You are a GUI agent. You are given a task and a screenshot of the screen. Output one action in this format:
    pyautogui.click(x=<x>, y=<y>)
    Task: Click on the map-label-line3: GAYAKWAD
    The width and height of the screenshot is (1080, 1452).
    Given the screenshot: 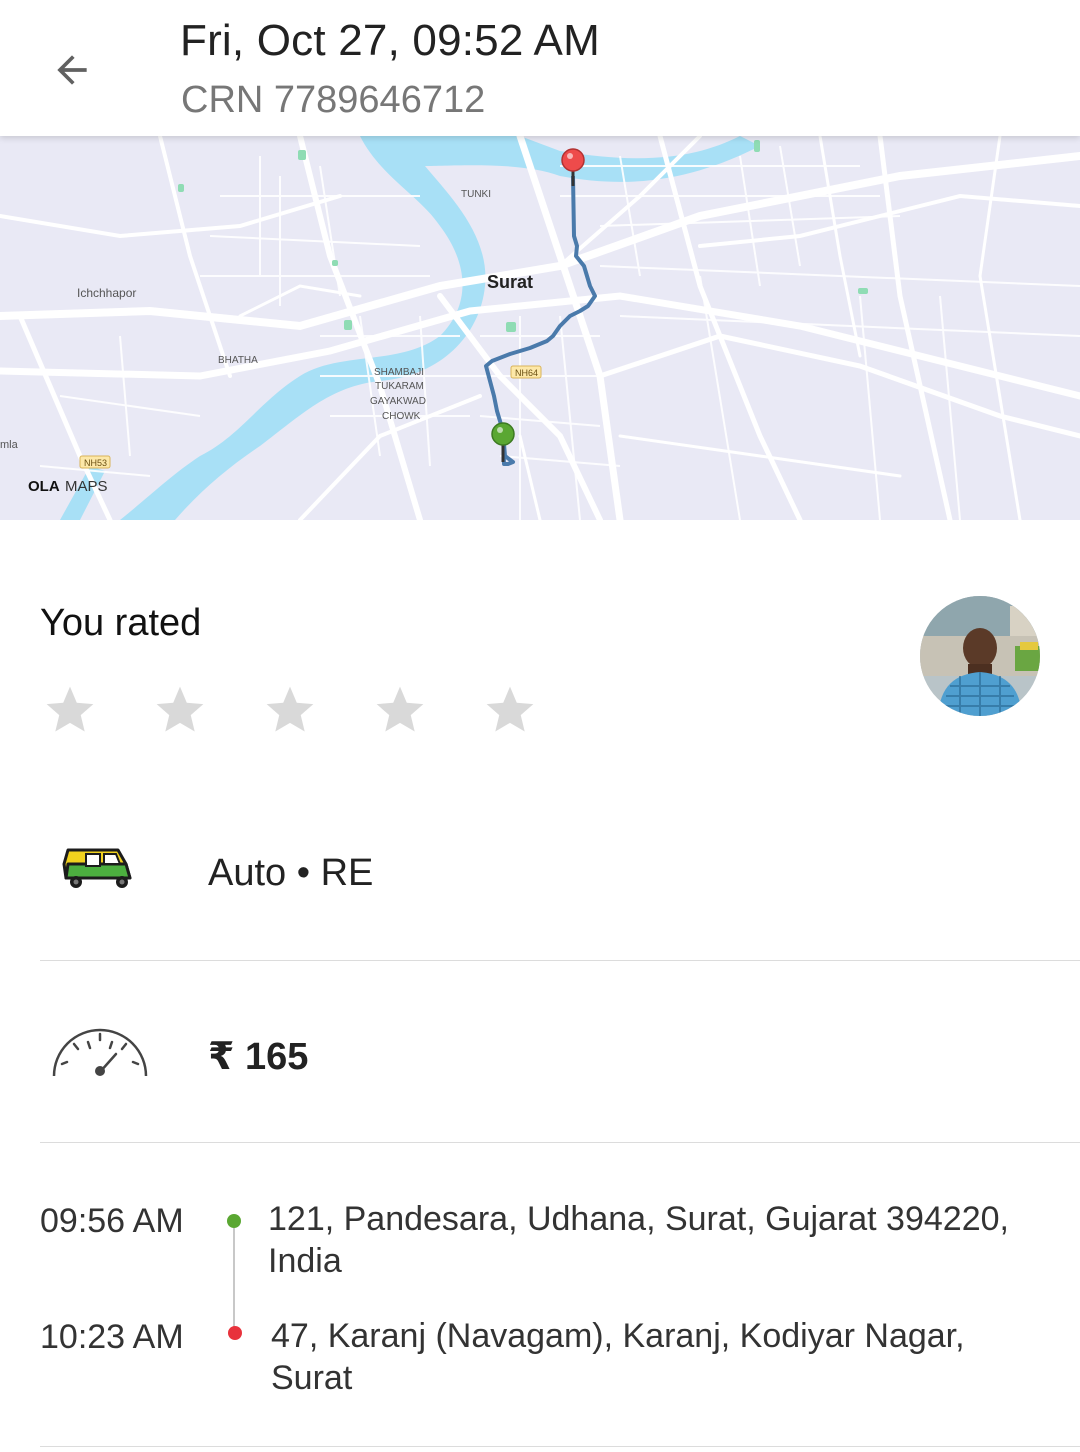 What is the action you would take?
    pyautogui.click(x=398, y=401)
    